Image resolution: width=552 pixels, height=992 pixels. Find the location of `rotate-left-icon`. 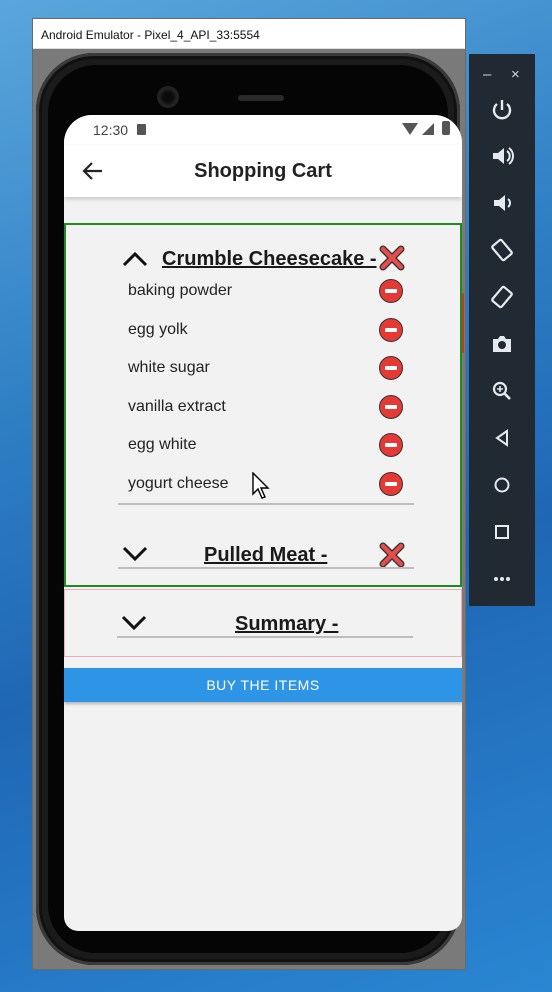

rotate-left-icon is located at coordinates (502, 250).